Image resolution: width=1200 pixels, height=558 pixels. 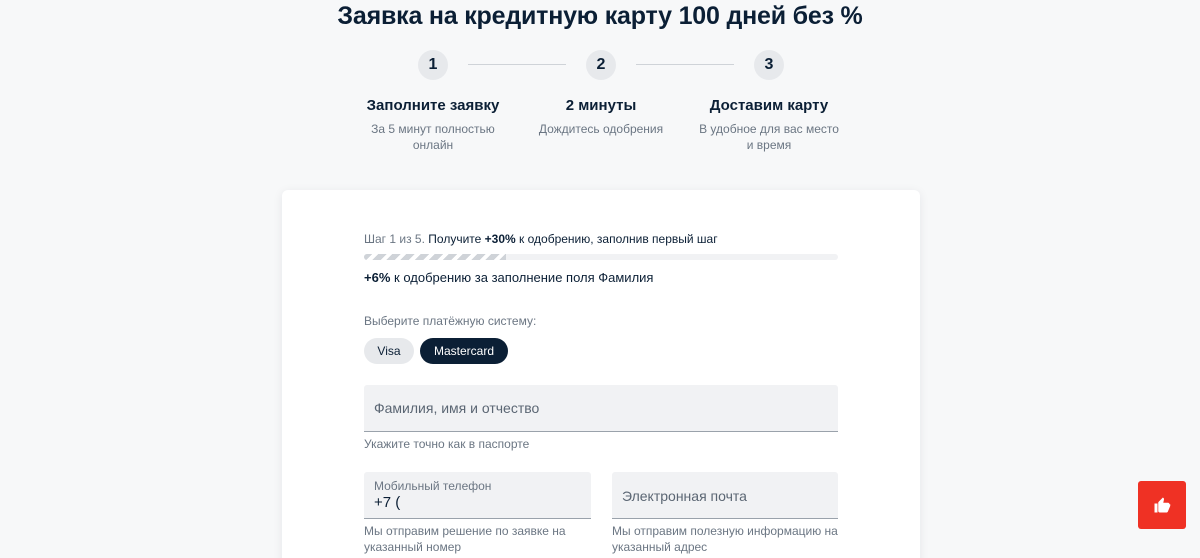 What do you see at coordinates (389, 351) in the screenshot?
I see `payment-visa-button: Visa` at bounding box center [389, 351].